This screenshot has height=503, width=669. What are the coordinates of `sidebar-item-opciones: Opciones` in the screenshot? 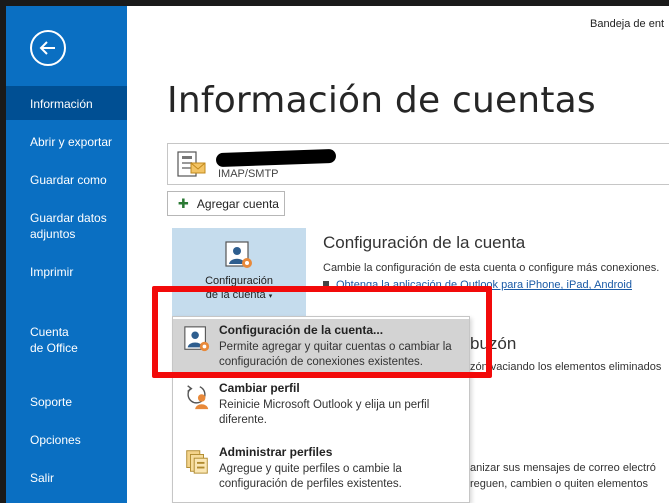 It's located at (66, 440).